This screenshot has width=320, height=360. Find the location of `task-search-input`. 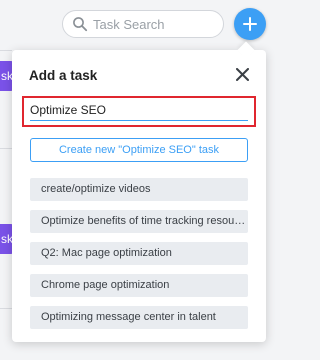

task-search-input is located at coordinates (153, 24).